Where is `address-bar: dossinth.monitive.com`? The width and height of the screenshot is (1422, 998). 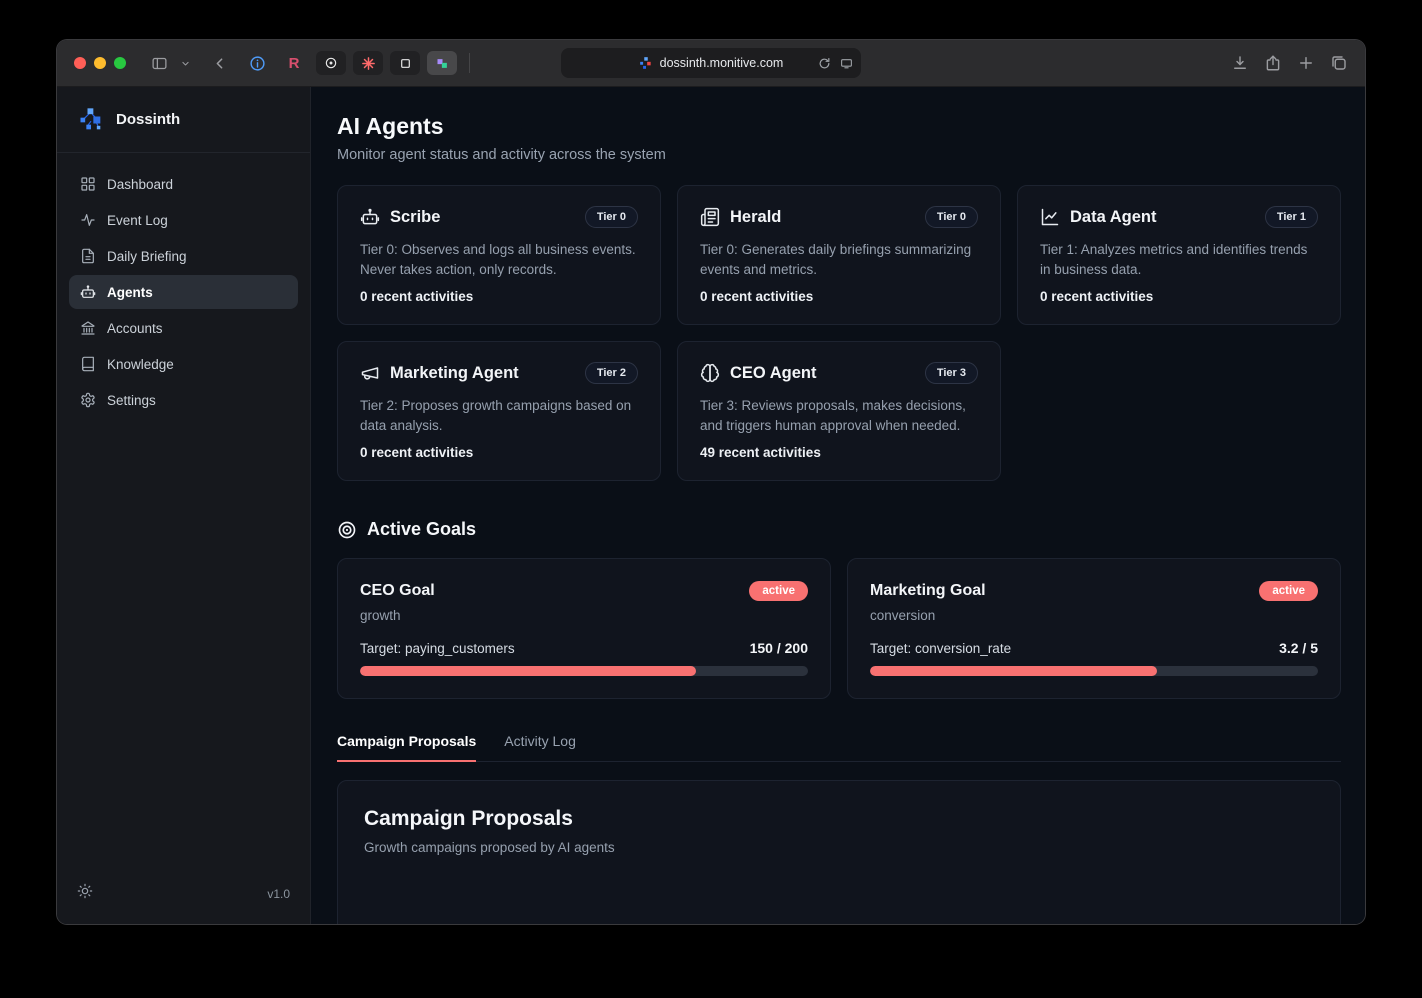 address-bar: dossinth.monitive.com is located at coordinates (711, 63).